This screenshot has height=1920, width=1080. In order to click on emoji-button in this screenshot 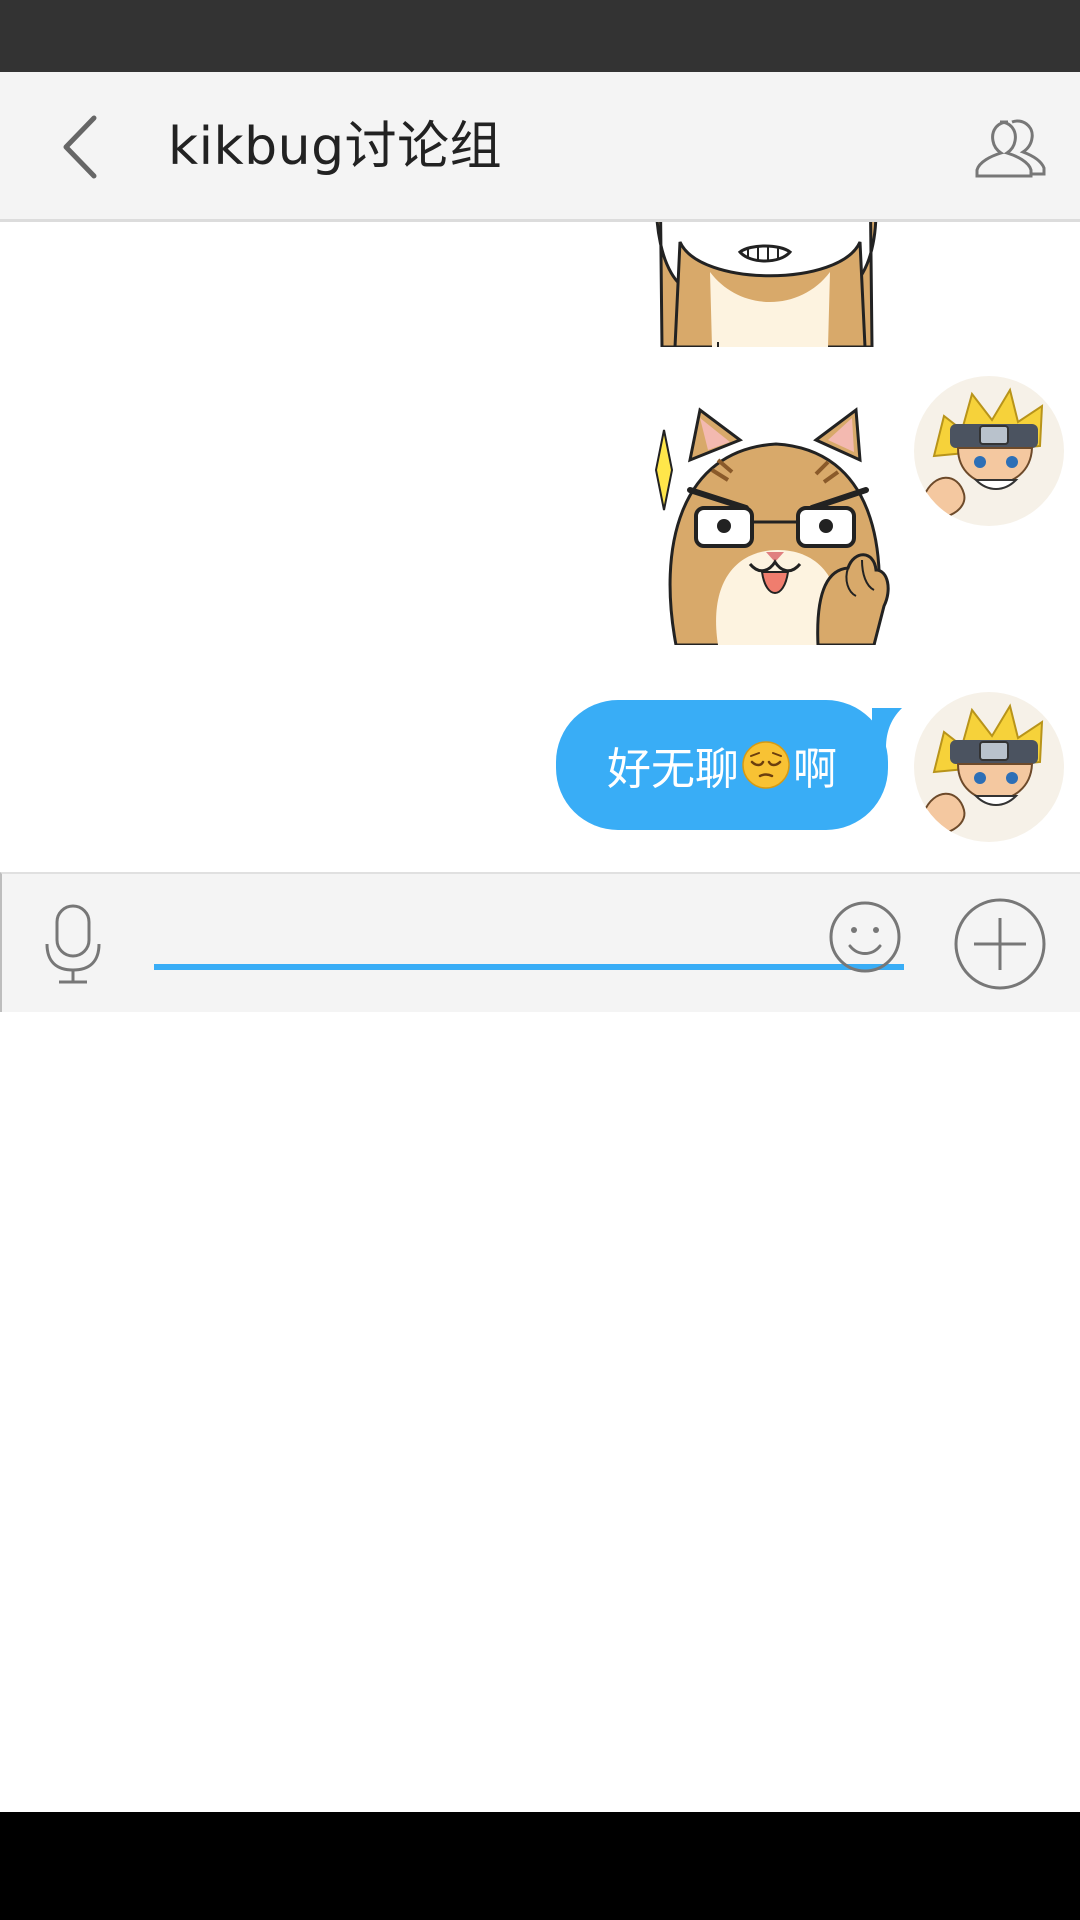, I will do `click(865, 937)`.